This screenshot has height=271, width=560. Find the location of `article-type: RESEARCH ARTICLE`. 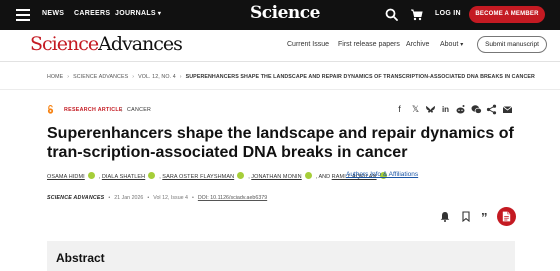

article-type: RESEARCH ARTICLE is located at coordinates (93, 110).